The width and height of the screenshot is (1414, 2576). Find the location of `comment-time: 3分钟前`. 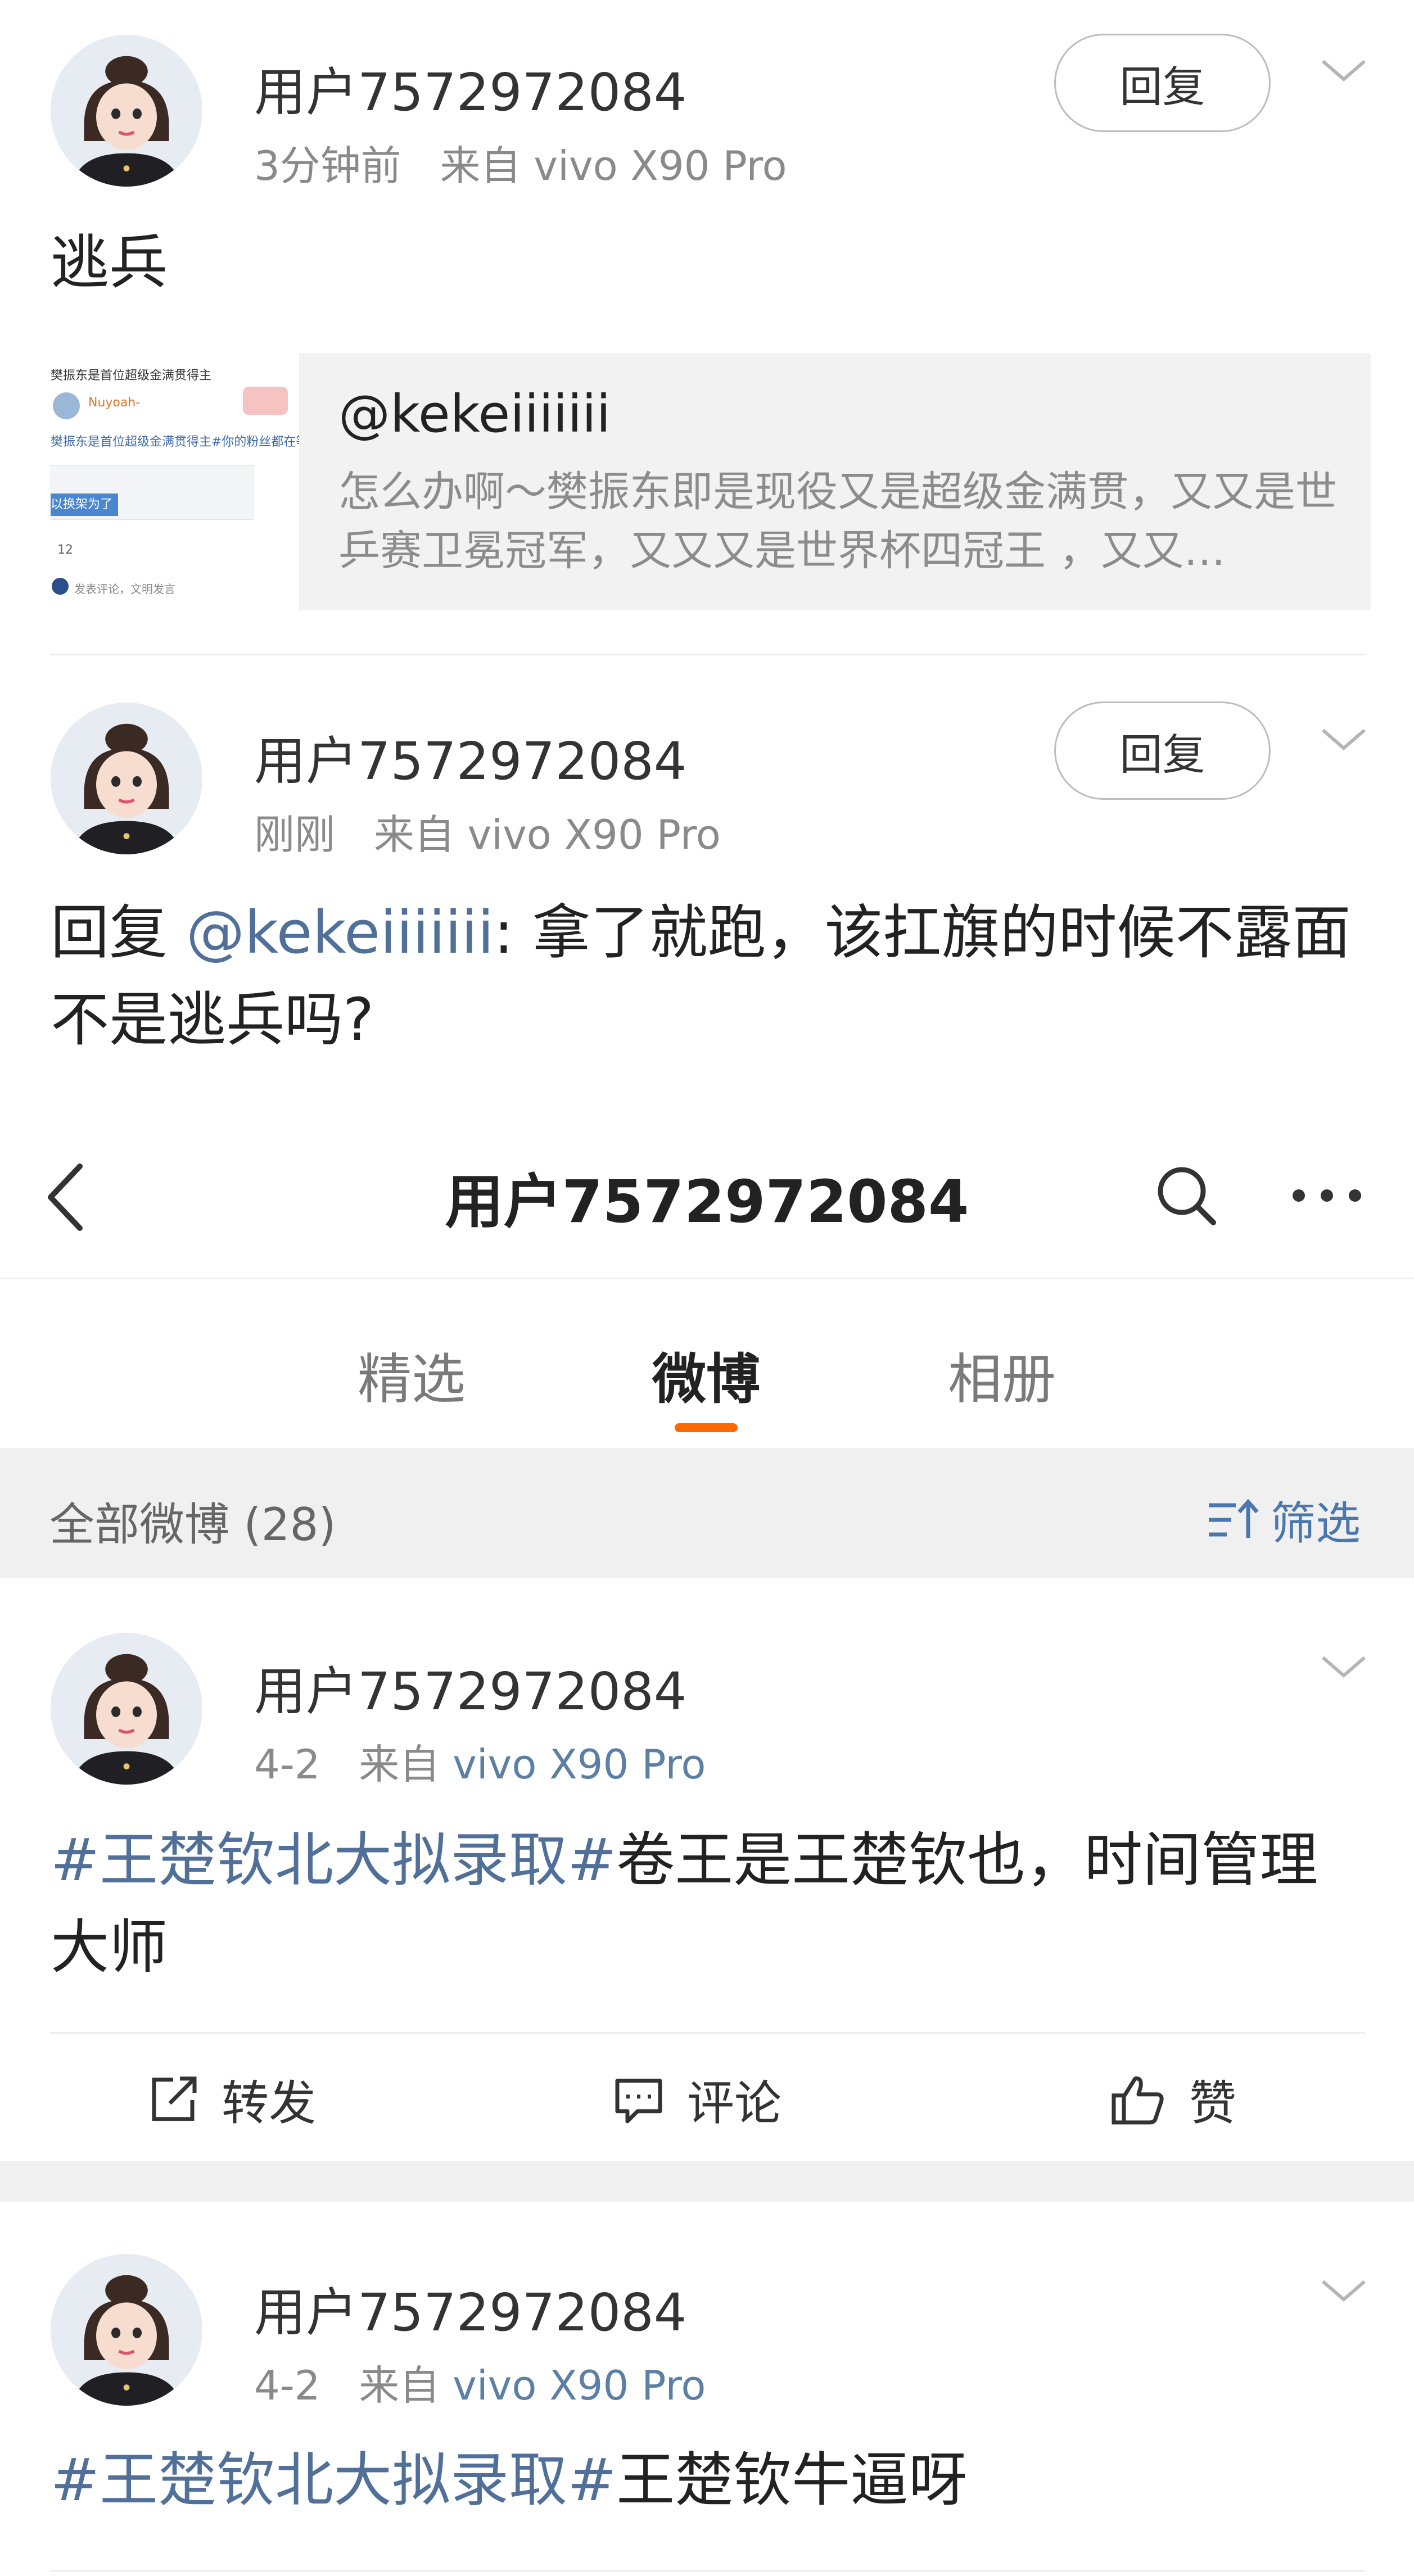

comment-time: 3分钟前 is located at coordinates (328, 166).